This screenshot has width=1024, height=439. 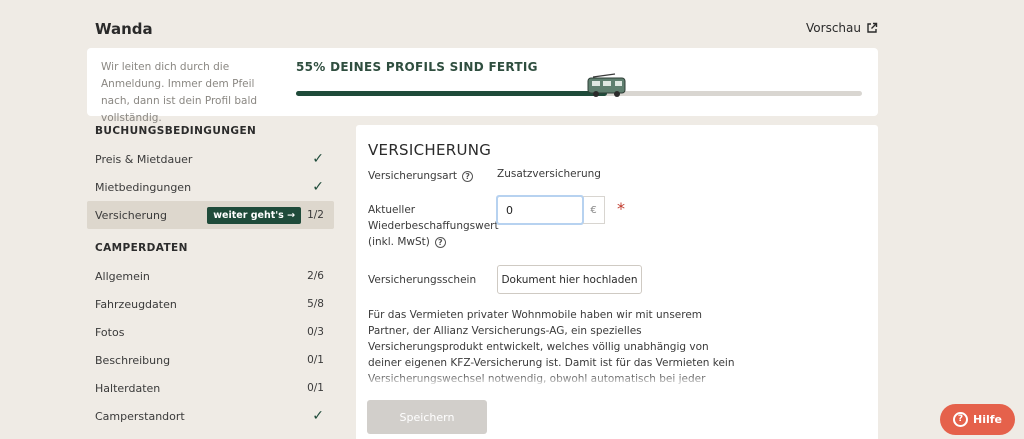 I want to click on continue-badge: weiter geht's →, so click(x=254, y=215).